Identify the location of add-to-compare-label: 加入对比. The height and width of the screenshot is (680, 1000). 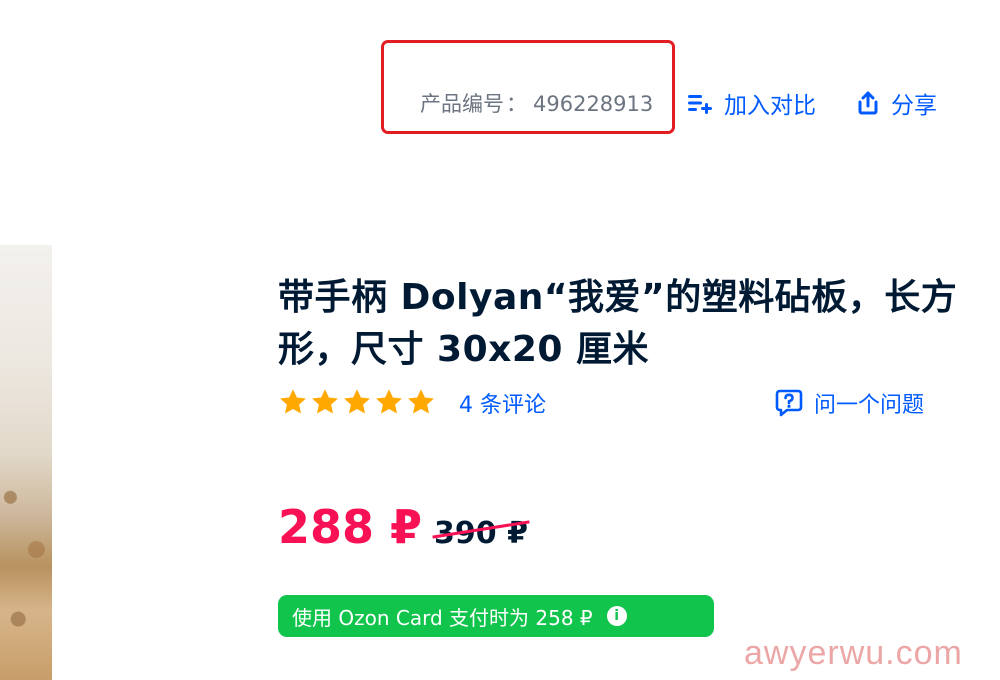
(770, 106).